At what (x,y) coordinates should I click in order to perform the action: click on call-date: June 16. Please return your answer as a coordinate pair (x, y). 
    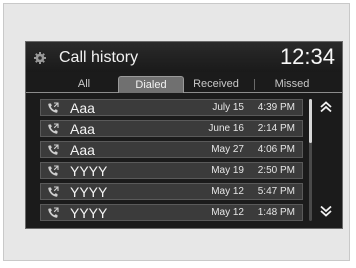
    Looking at the image, I should click on (226, 128).